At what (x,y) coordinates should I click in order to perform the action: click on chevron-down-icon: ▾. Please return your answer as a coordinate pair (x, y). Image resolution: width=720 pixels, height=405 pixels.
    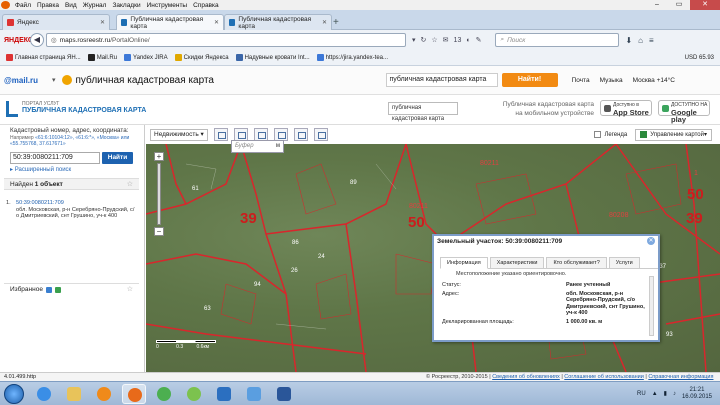
    Looking at the image, I should click on (54, 80).